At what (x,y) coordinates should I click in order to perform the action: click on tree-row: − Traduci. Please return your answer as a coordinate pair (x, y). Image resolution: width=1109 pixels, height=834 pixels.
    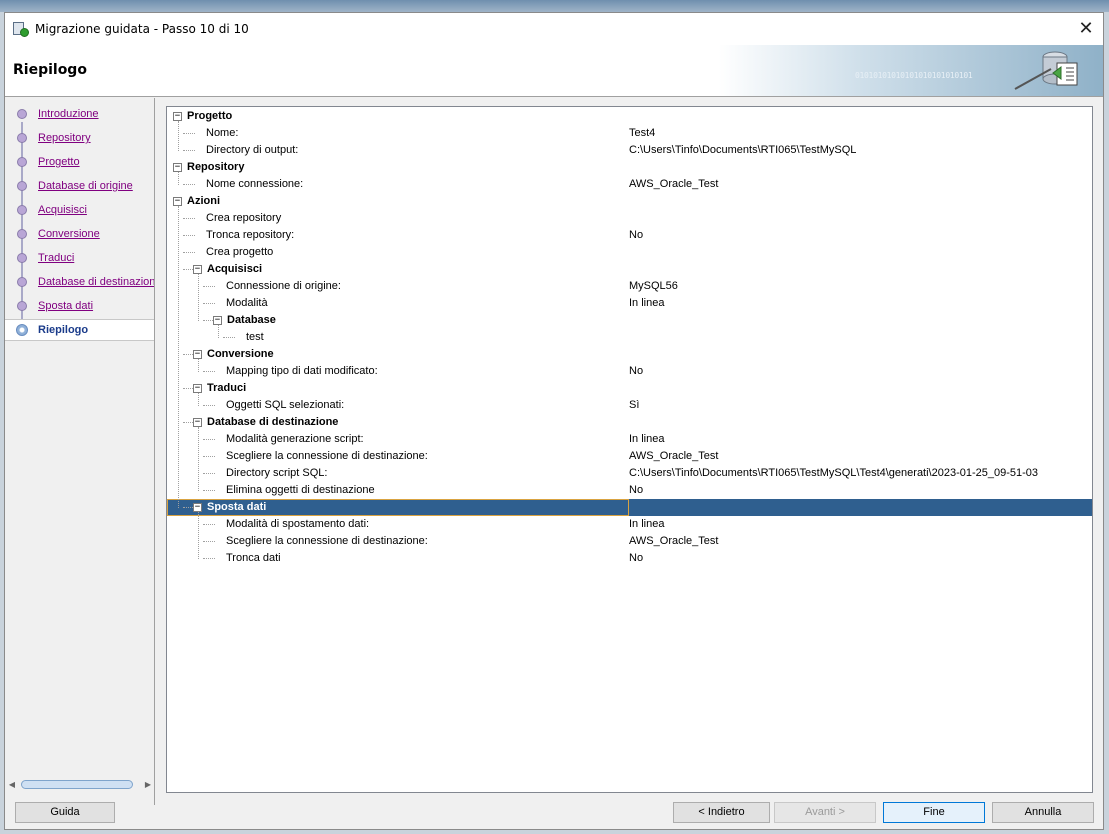
    Looking at the image, I should click on (629, 388).